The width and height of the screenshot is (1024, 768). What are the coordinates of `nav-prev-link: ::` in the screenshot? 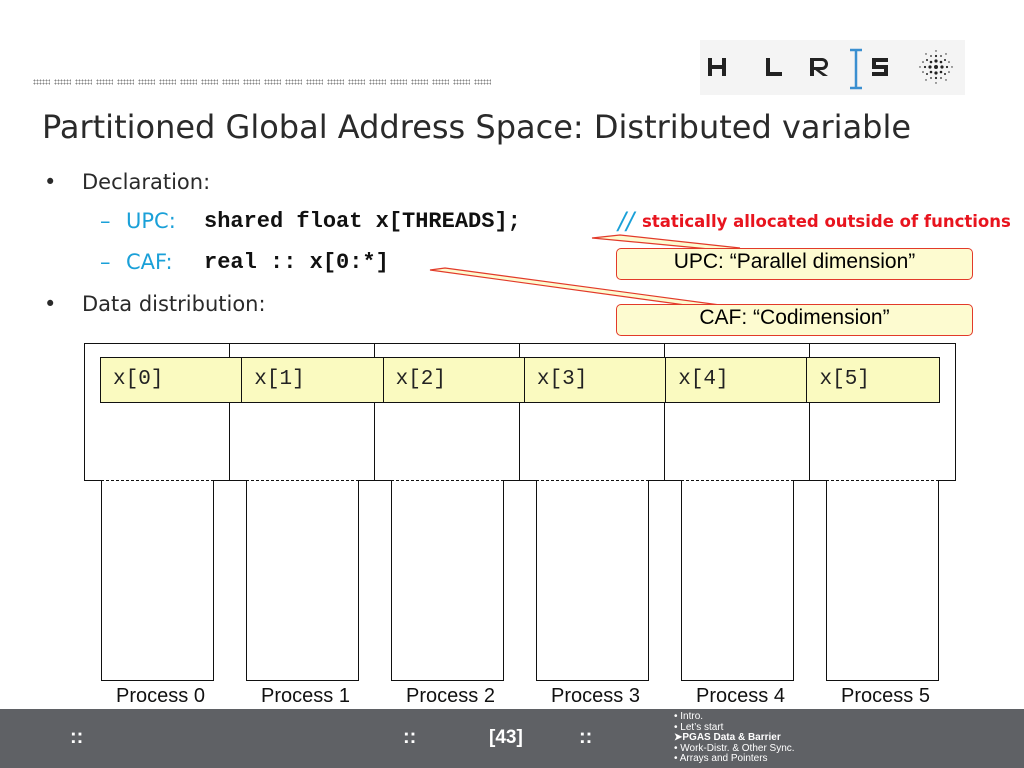 It's located at (409, 737).